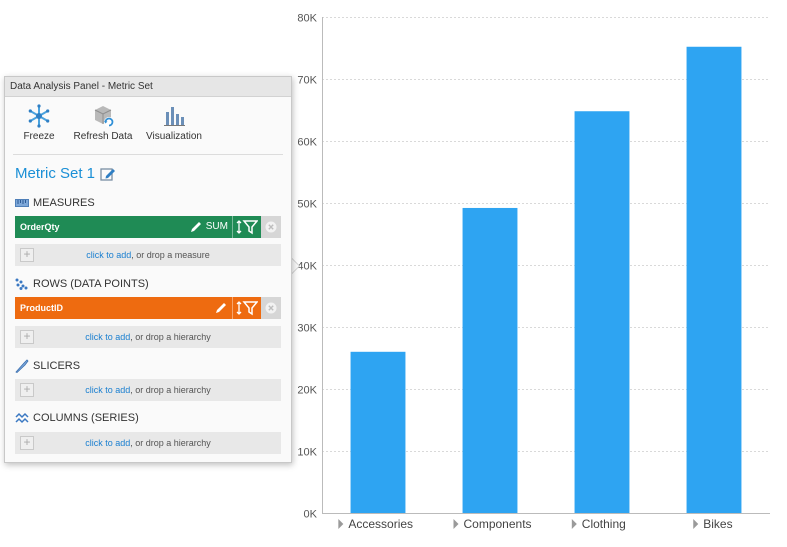  I want to click on rows-drop-text: click to add, or drop a hierarchy, so click(148, 337).